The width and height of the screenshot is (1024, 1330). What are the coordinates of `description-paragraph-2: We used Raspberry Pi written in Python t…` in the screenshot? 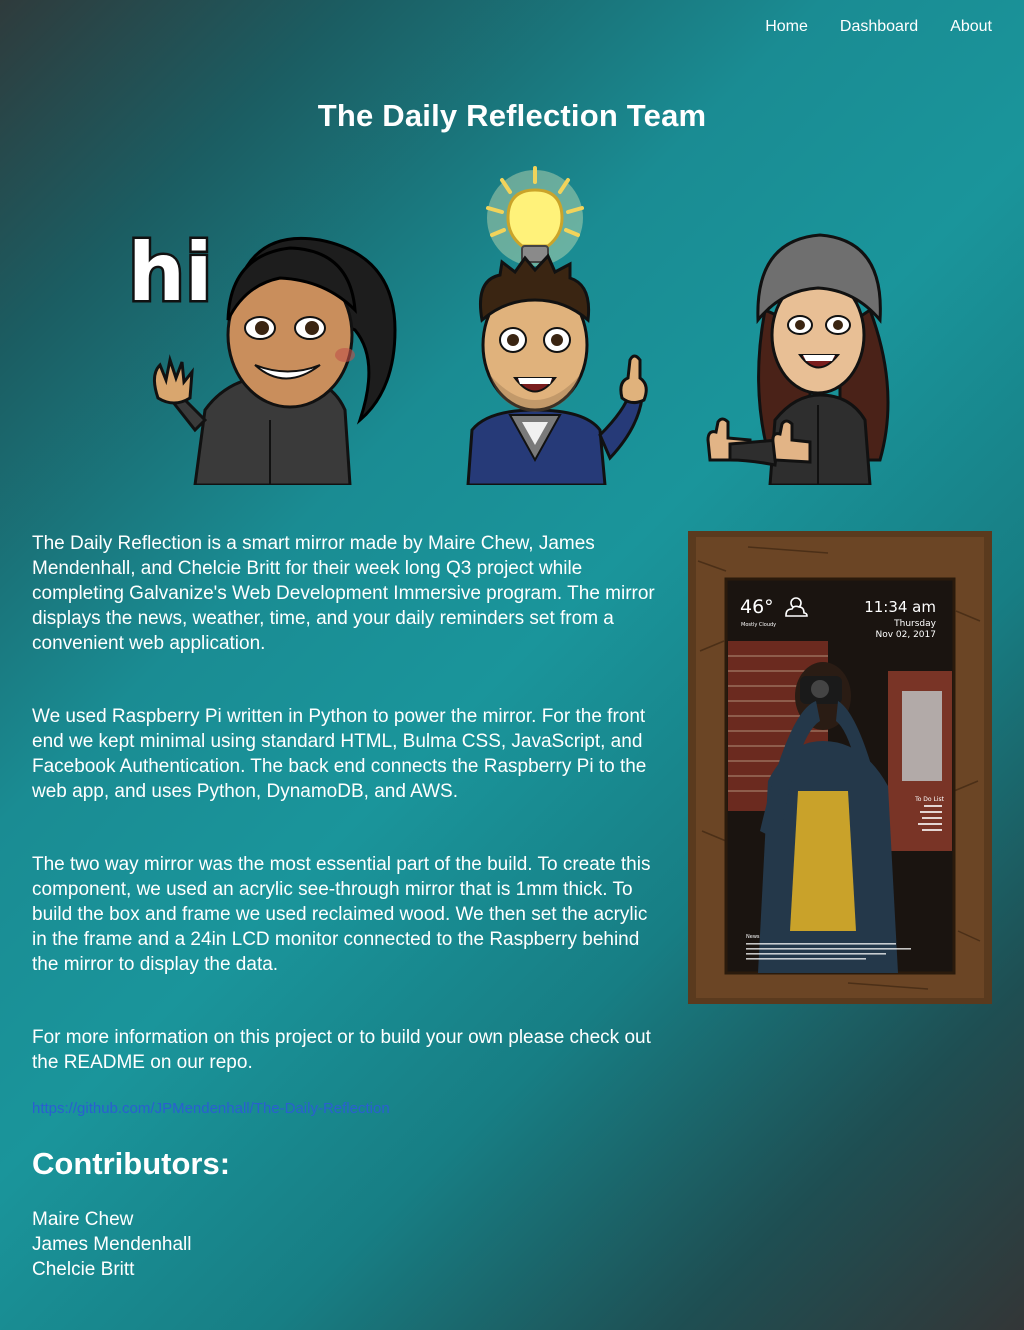 It's located at (339, 754).